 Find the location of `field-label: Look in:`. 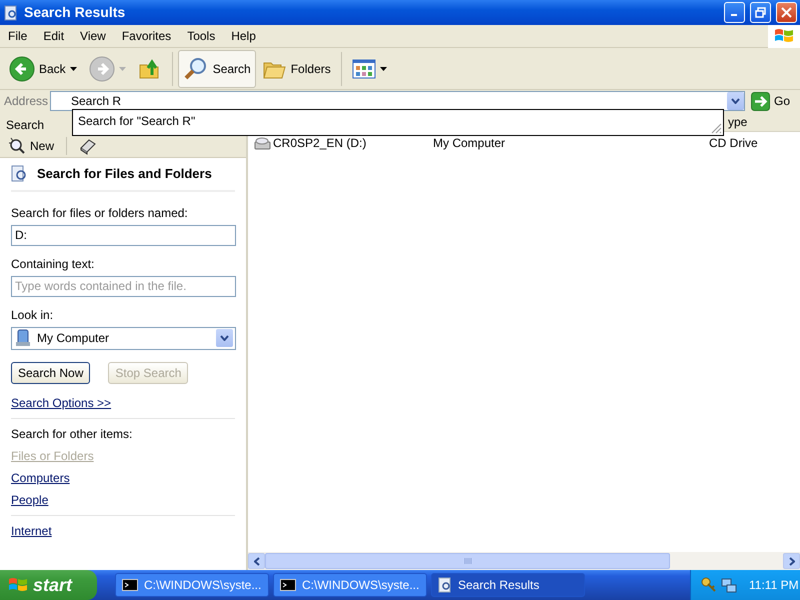

field-label: Look in: is located at coordinates (32, 315).